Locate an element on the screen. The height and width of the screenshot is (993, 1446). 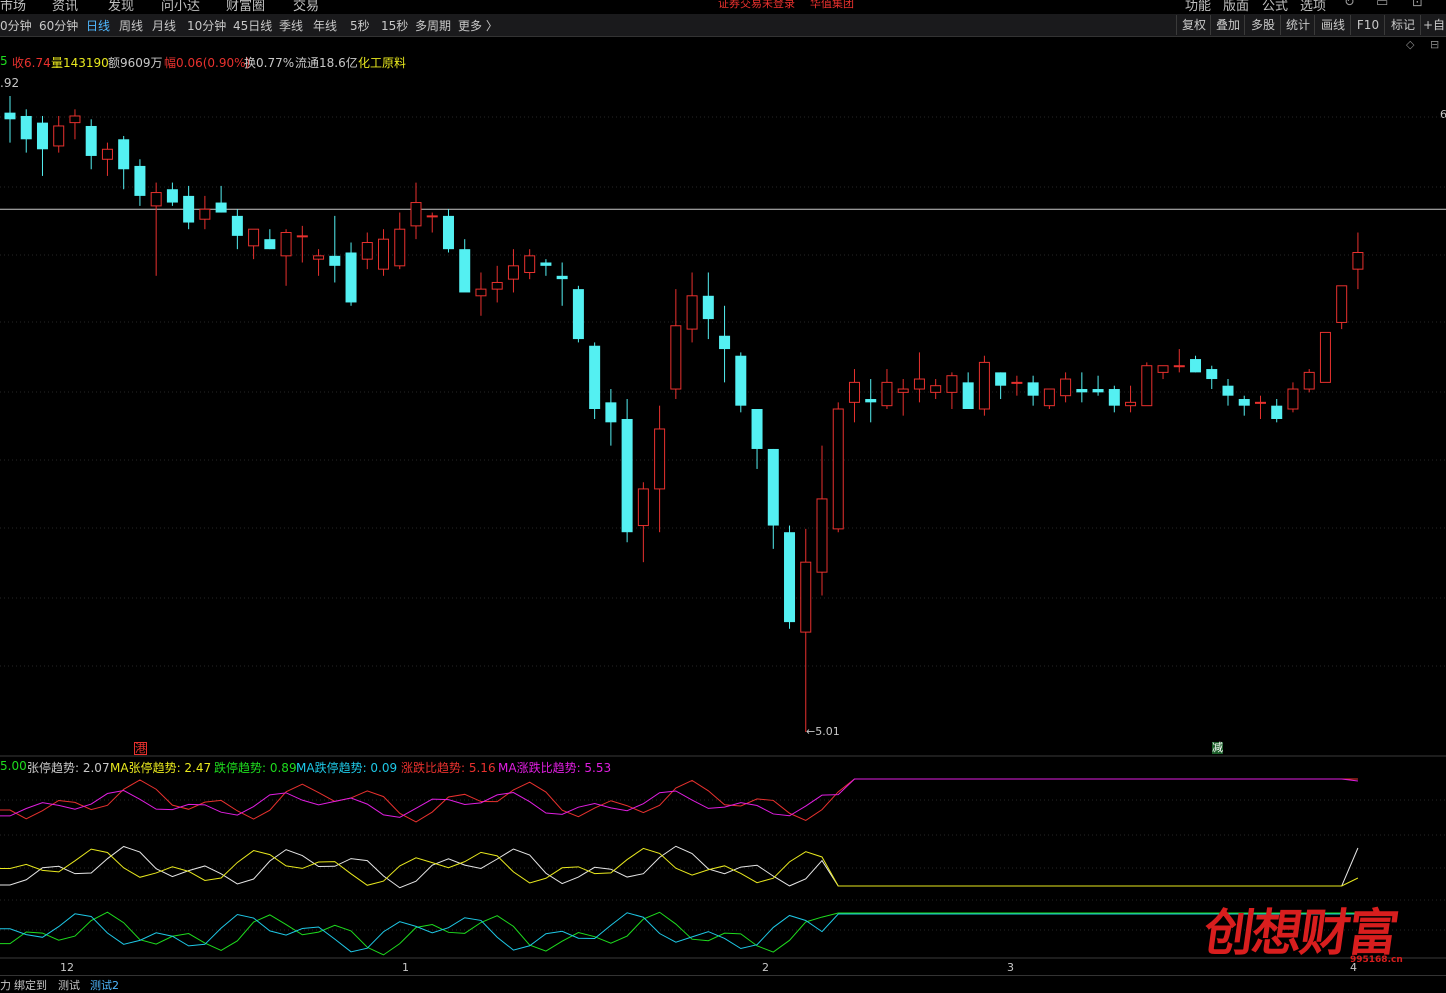
limit-up-trend-panel is located at coordinates (679, 867).